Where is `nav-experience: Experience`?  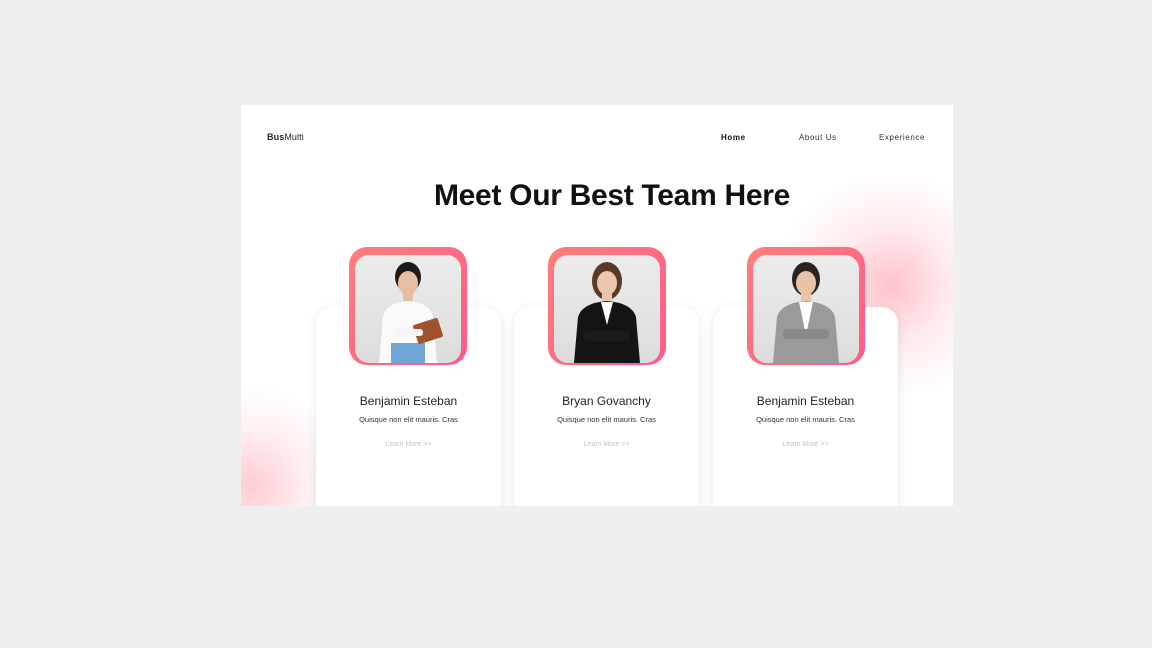
nav-experience: Experience is located at coordinates (902, 137).